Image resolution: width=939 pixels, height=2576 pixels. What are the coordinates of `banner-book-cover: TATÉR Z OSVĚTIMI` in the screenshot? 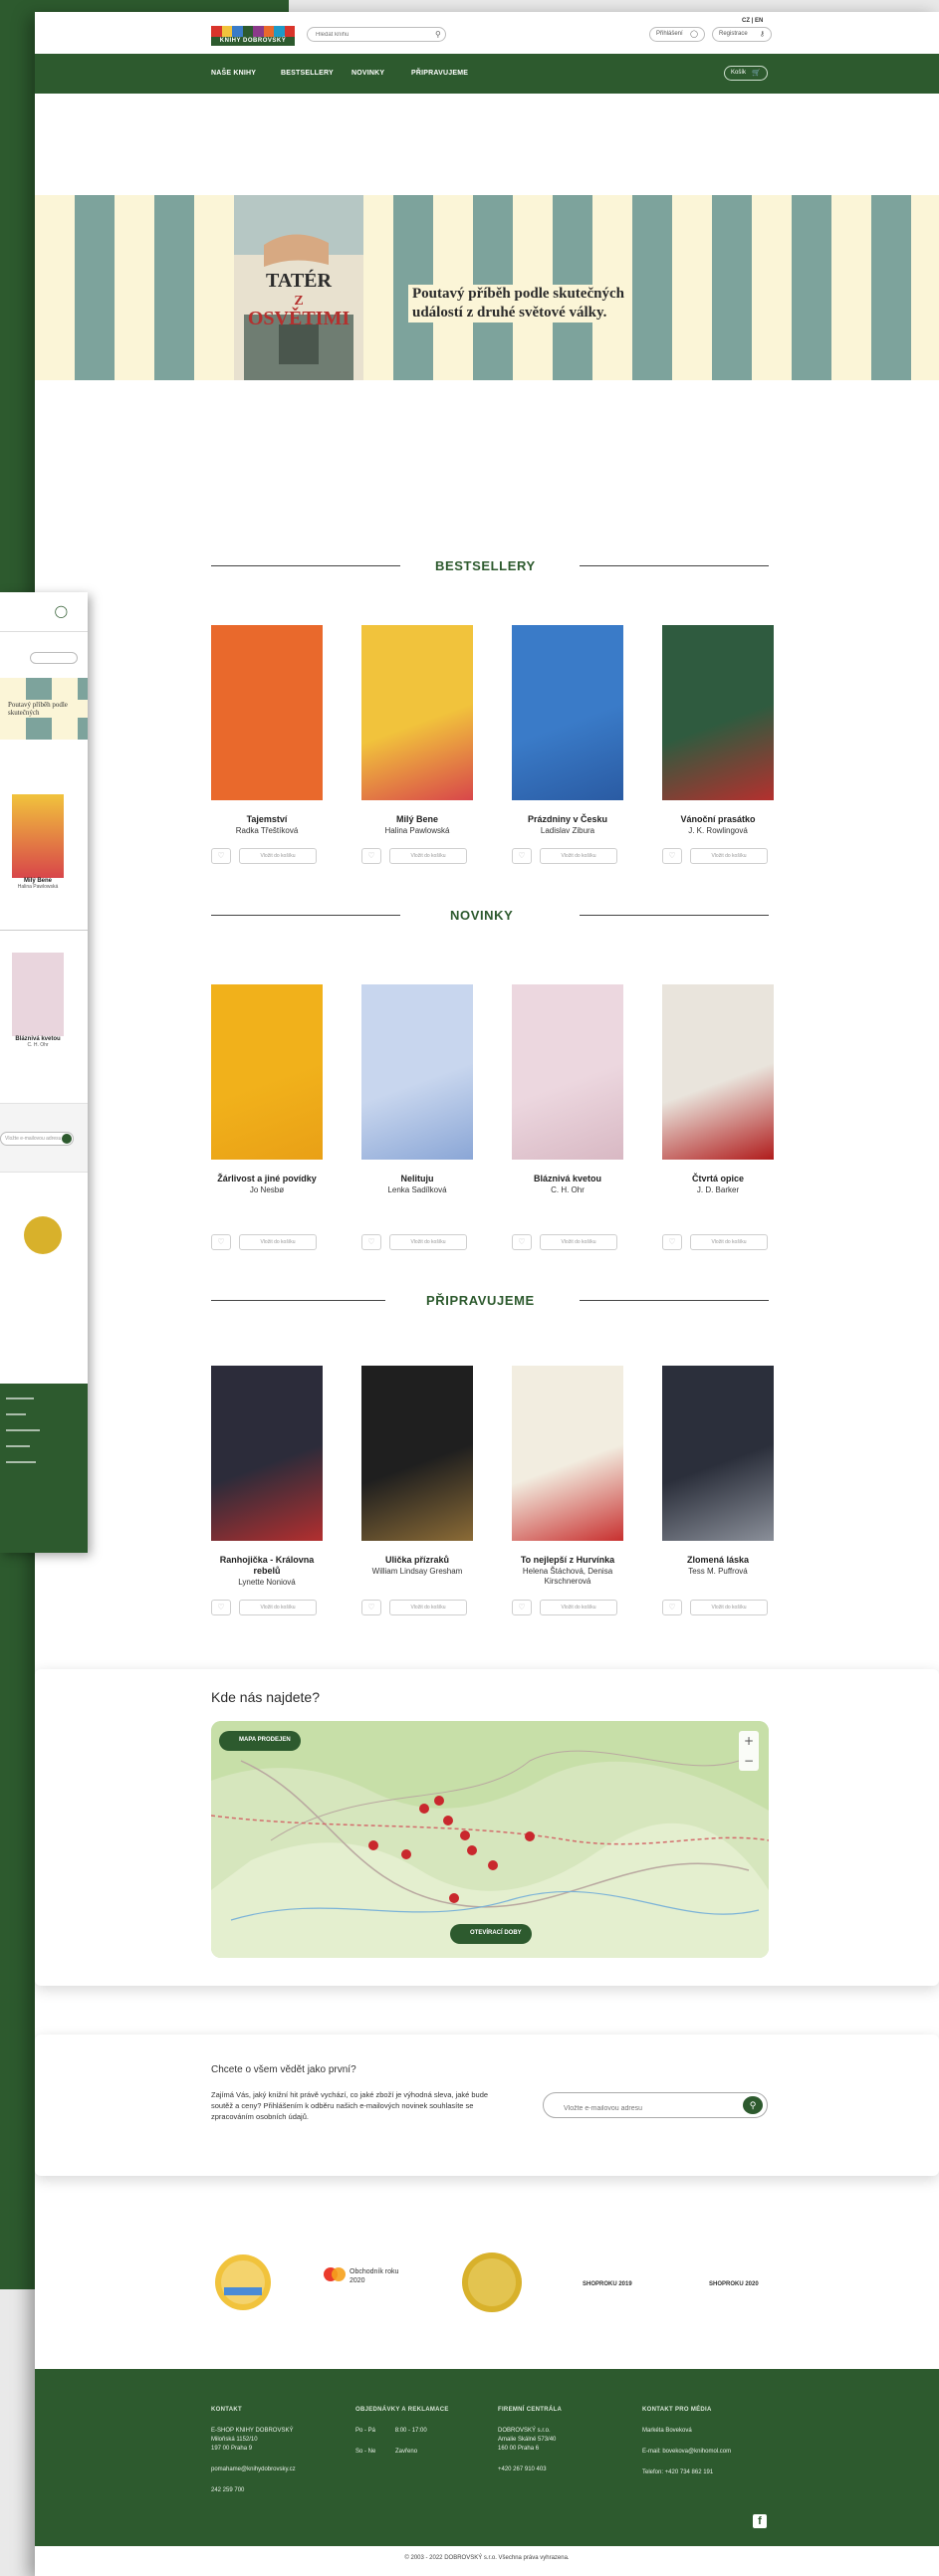 It's located at (298, 287).